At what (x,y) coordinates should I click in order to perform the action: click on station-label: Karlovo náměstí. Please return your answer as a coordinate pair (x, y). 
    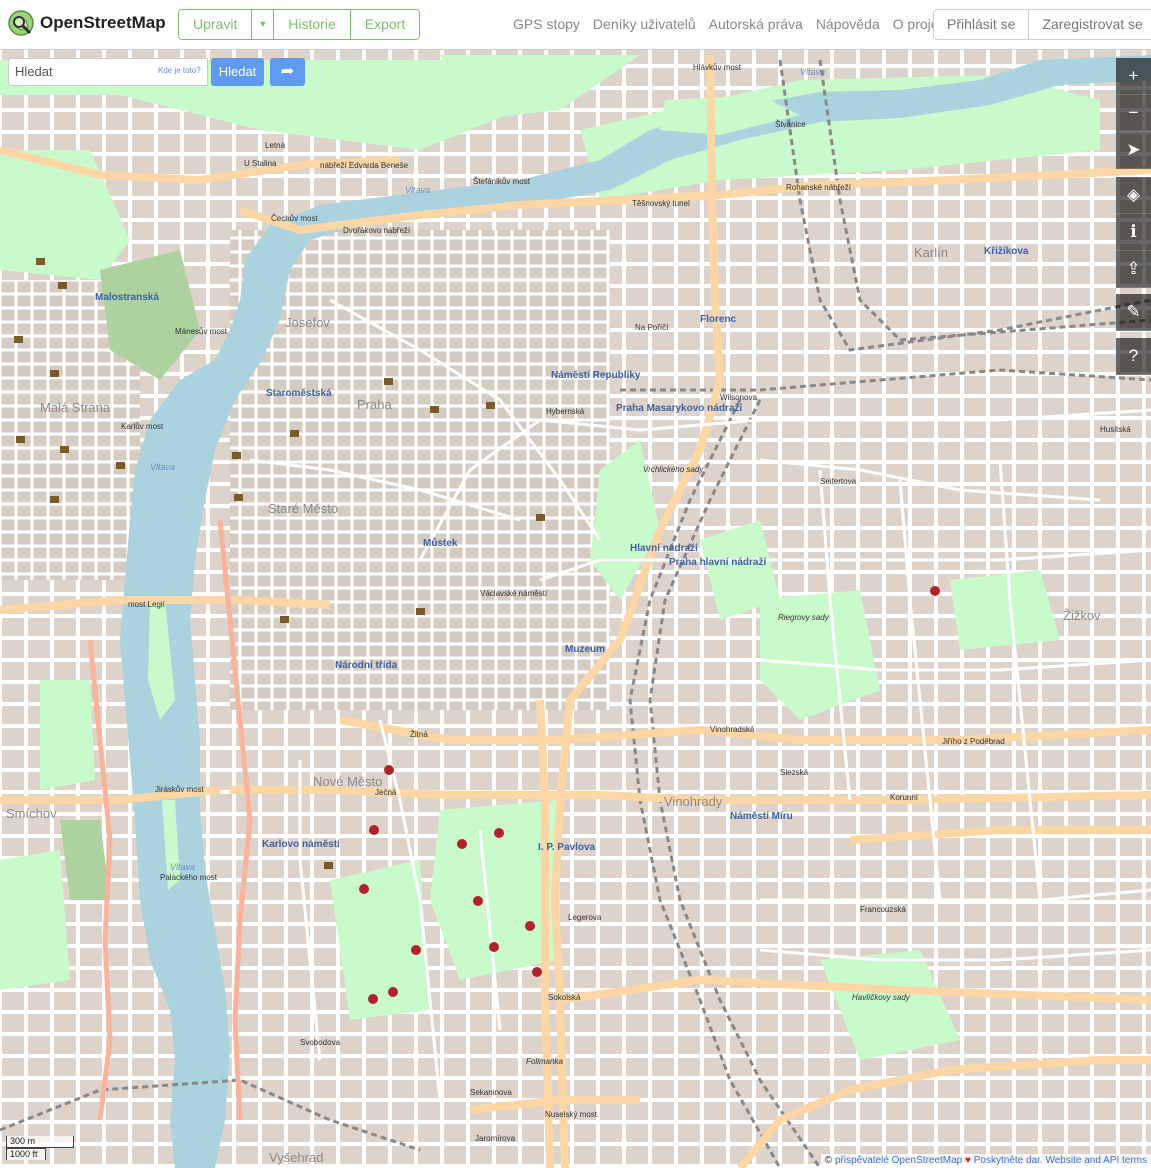
    Looking at the image, I should click on (301, 844).